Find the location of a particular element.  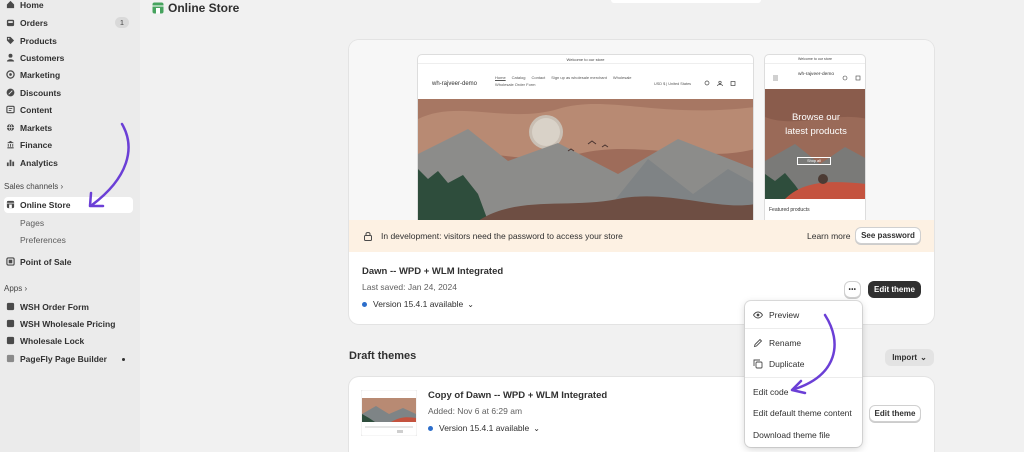

sidebar-item-label: Point of Sale is located at coordinates (46, 262).